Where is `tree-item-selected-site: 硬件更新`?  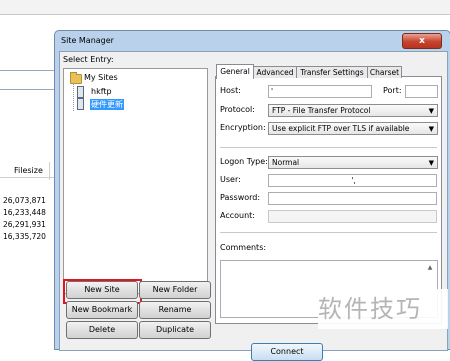 tree-item-selected-site: 硬件更新 is located at coordinates (105, 104).